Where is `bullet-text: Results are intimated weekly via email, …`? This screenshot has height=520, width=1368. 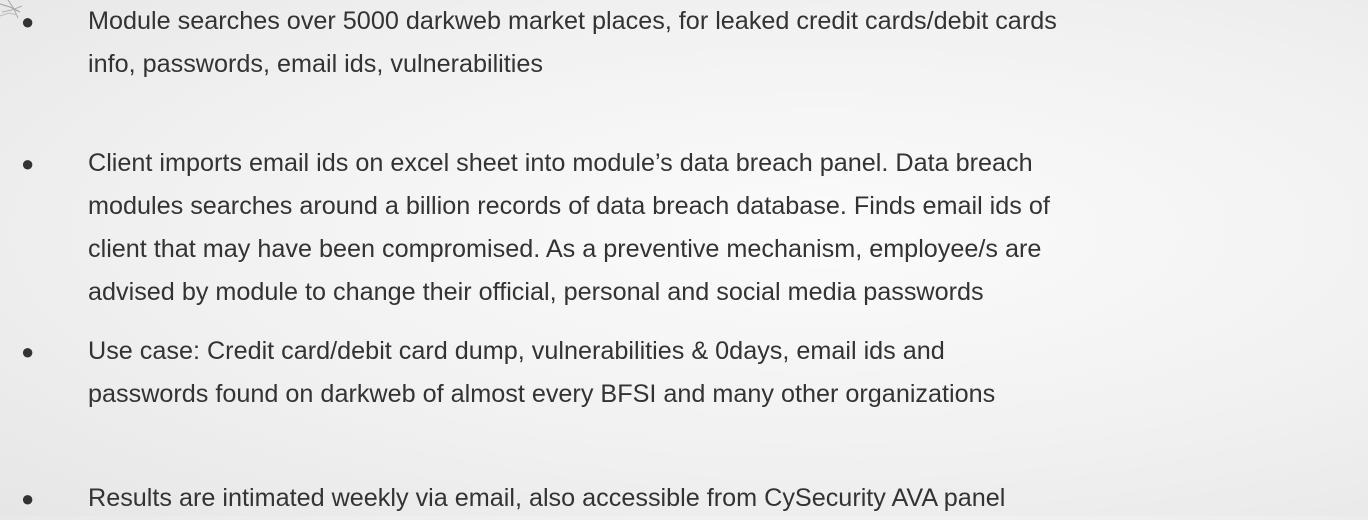 bullet-text: Results are intimated weekly via email, … is located at coordinates (547, 498).